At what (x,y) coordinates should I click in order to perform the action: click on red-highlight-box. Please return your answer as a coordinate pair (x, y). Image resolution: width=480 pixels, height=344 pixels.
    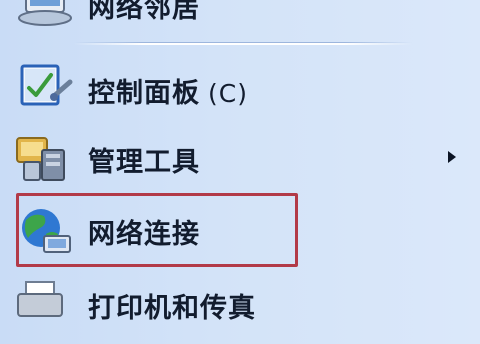
    Looking at the image, I should click on (157, 230).